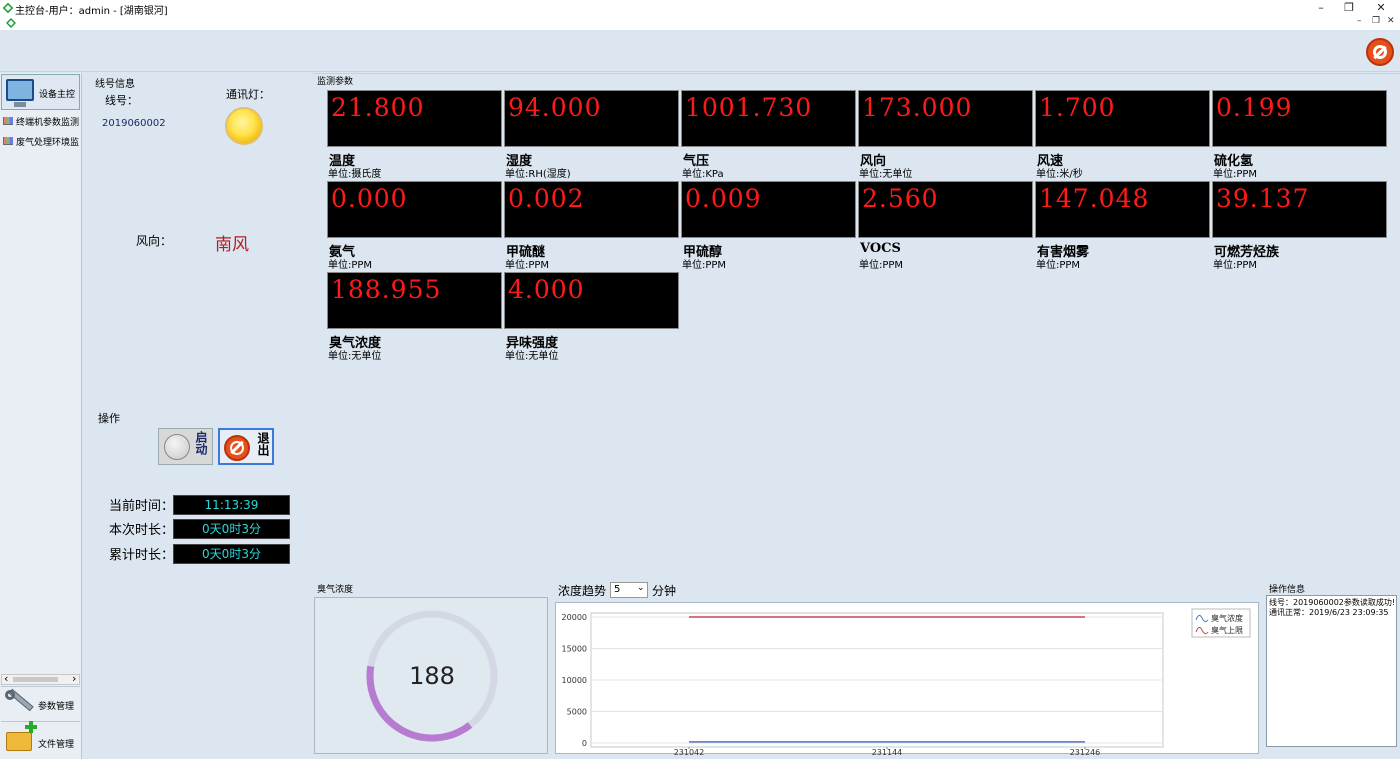 This screenshot has width=1400, height=759. I want to click on param-value: 4.000, so click(546, 289).